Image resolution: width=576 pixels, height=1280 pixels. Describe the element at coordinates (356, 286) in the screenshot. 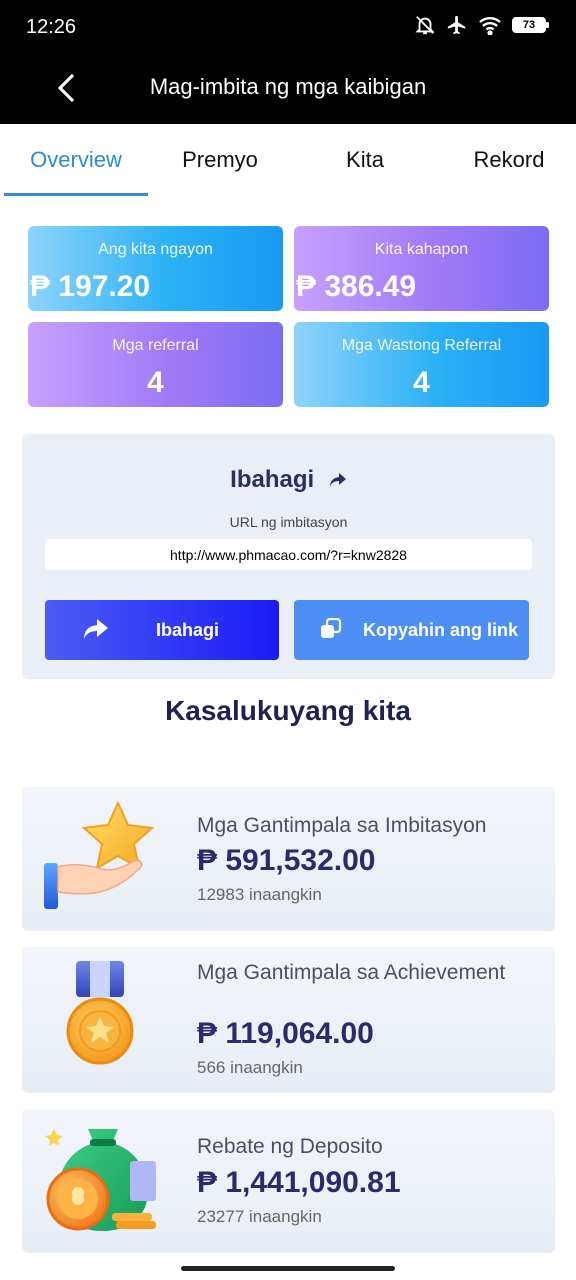

I see `stat-value-yesterday: ₱ 386.49` at that location.